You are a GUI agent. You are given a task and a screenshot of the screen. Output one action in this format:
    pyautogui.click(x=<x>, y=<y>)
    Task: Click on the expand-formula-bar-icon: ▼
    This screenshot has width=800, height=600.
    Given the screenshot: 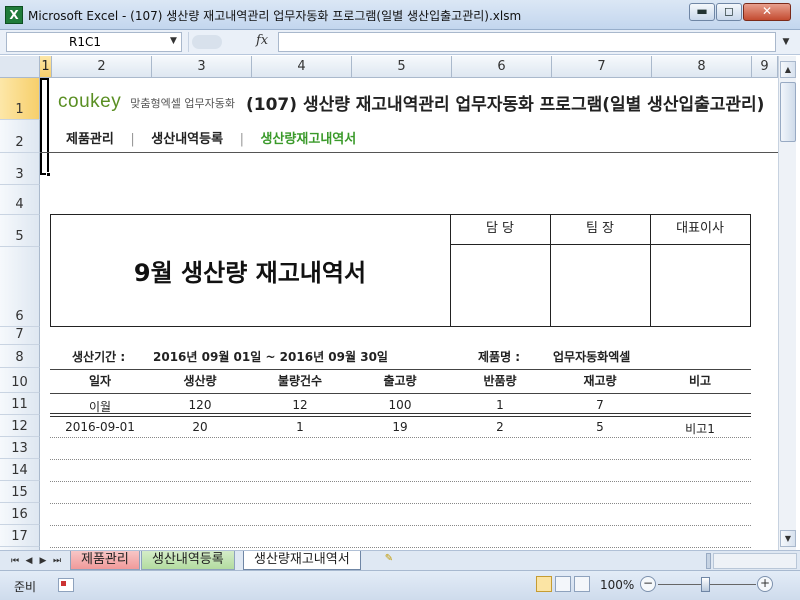 What is the action you would take?
    pyautogui.click(x=786, y=42)
    